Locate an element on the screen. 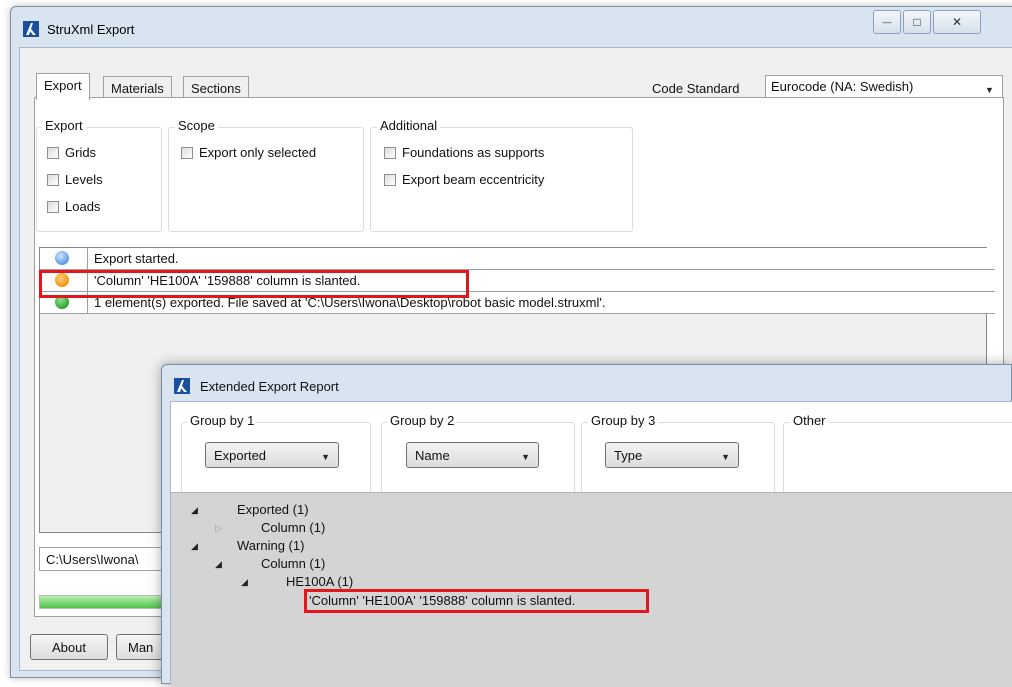 The height and width of the screenshot is (687, 1012). close-button: ✕ is located at coordinates (957, 22).